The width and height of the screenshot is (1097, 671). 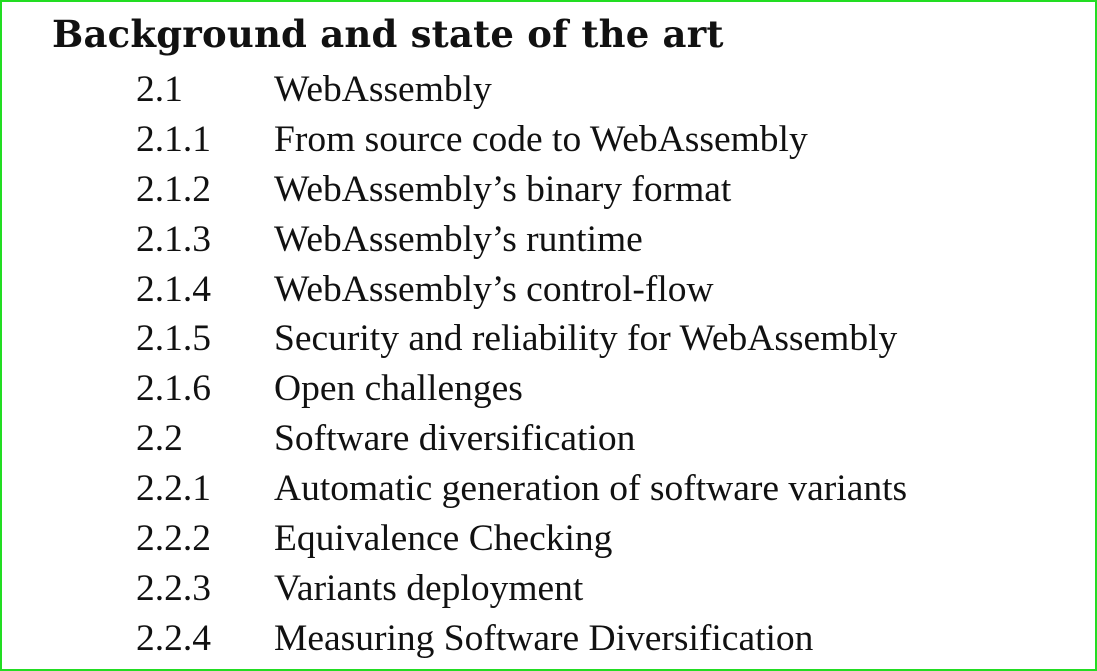 What do you see at coordinates (173, 389) in the screenshot?
I see `toc-entry-number: 2.1.6` at bounding box center [173, 389].